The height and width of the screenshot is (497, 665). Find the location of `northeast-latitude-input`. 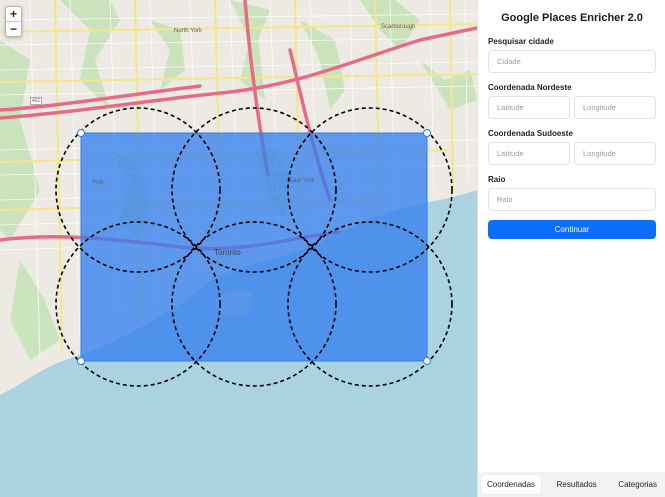

northeast-latitude-input is located at coordinates (529, 107).